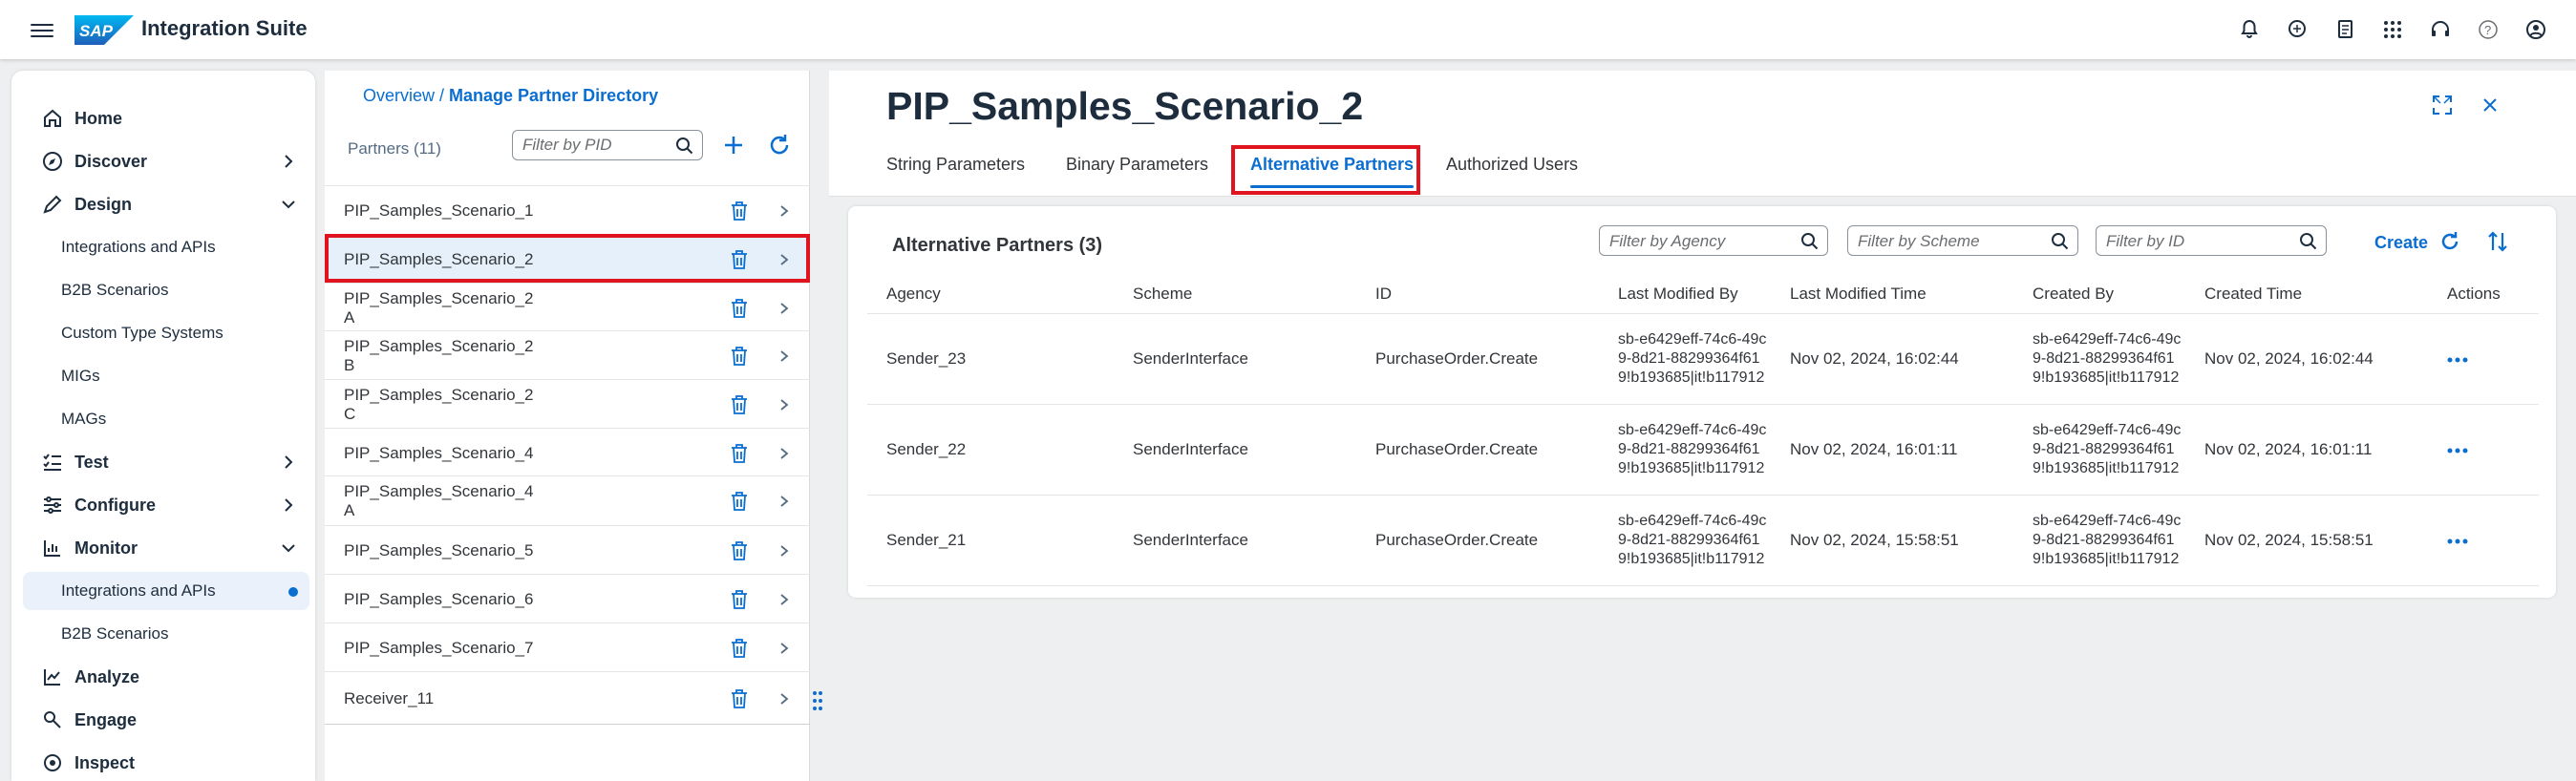 The image size is (2576, 781). I want to click on partner-name: PIP_Samples_Scenario_2 C, so click(438, 405).